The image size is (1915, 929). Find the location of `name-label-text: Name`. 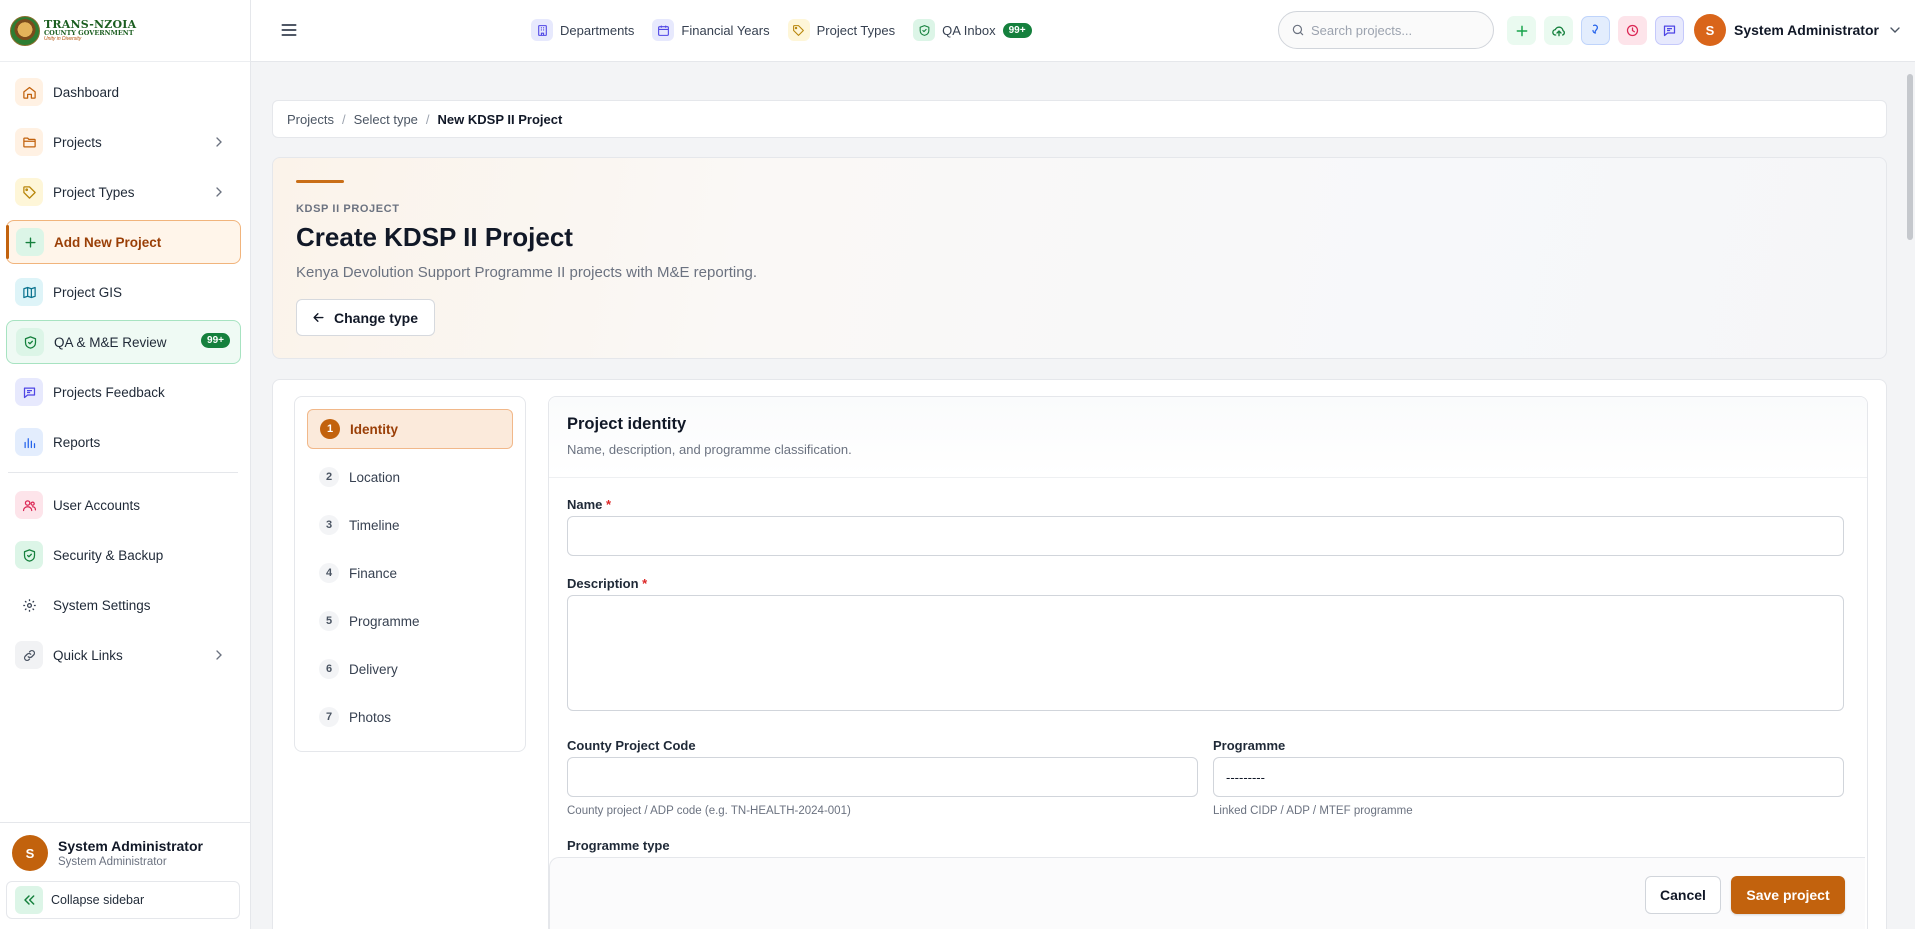

name-label-text: Name is located at coordinates (585, 504).